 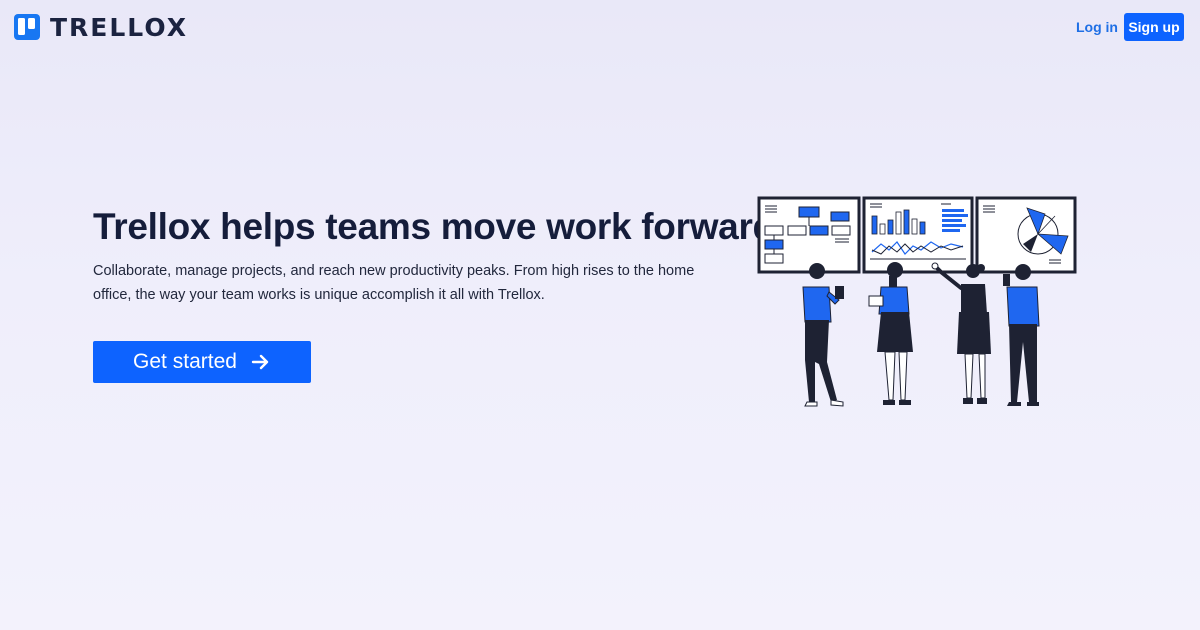 I want to click on person-with-tablet, so click(x=823, y=335).